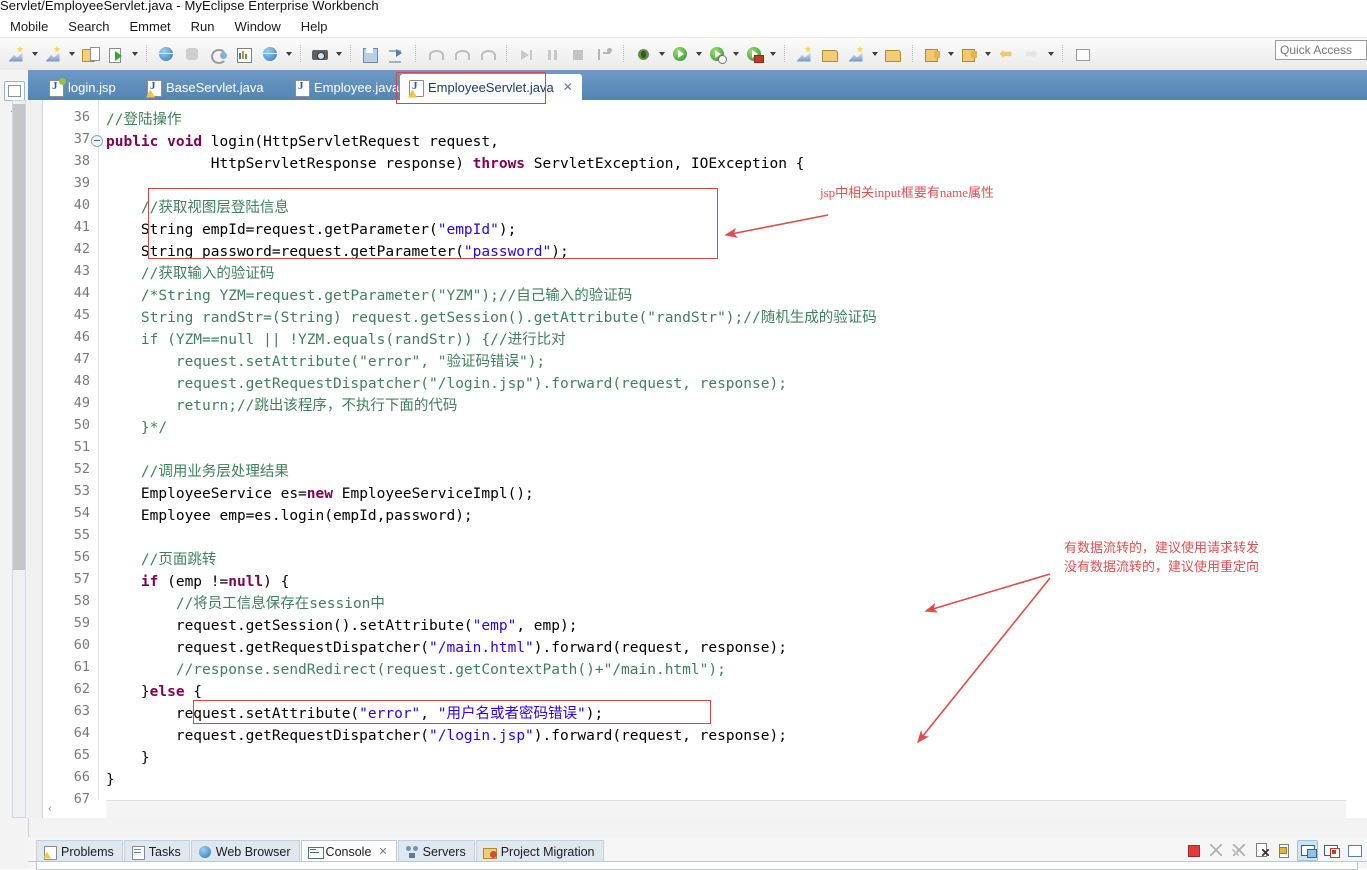 The image size is (1367, 870). Describe the element at coordinates (197, 472) in the screenshot. I see `code-token: //调用业务层处理结果` at that location.